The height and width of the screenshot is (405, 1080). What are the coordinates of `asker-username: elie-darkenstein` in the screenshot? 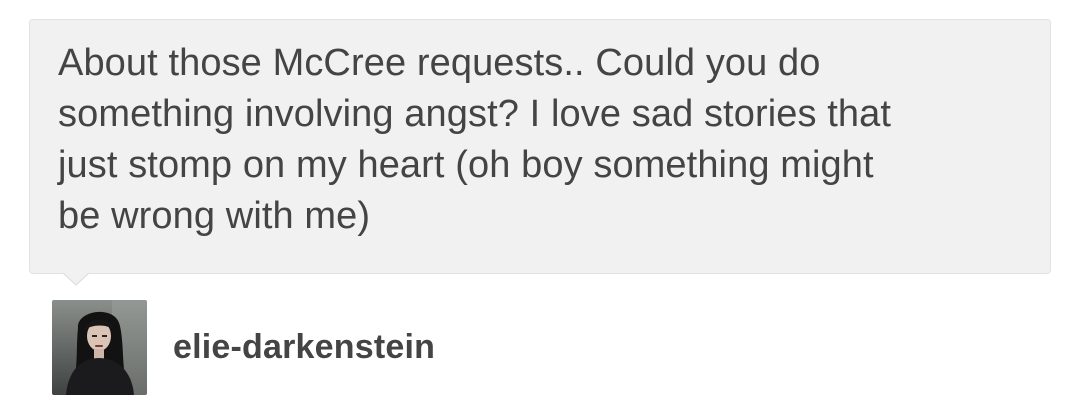 It's located at (304, 347).